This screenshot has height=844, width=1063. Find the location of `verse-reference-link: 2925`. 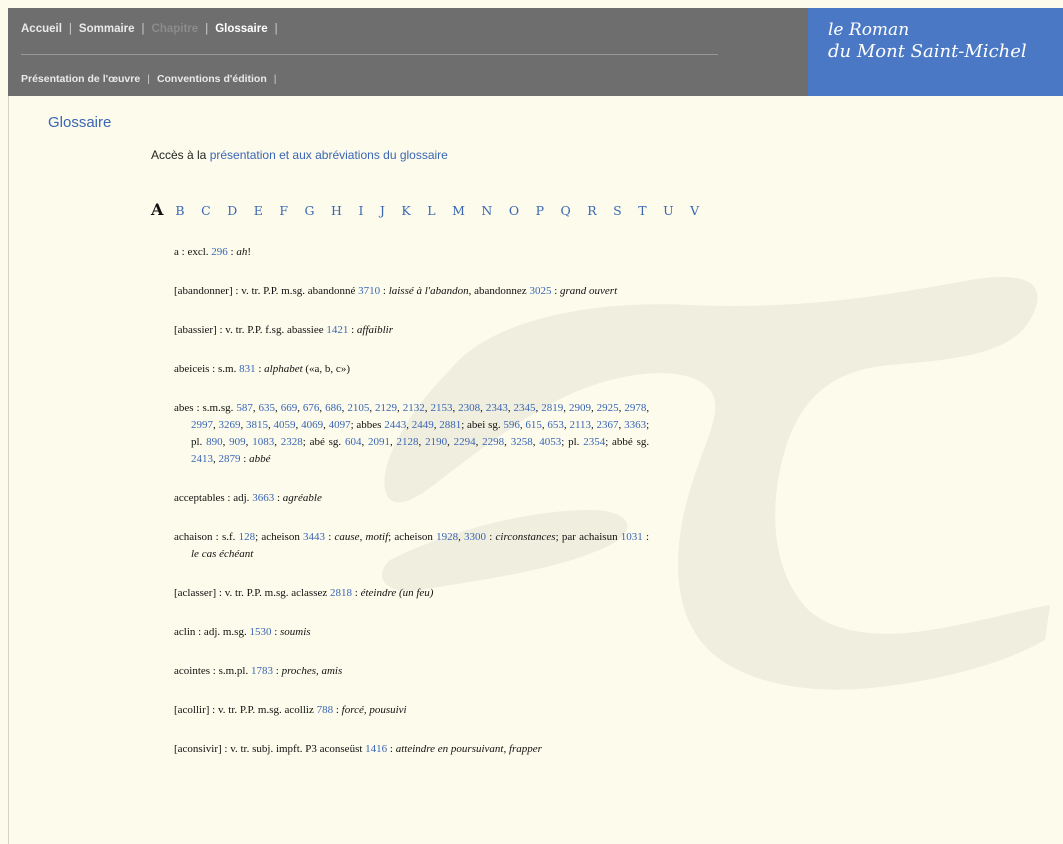

verse-reference-link: 2925 is located at coordinates (608, 408).